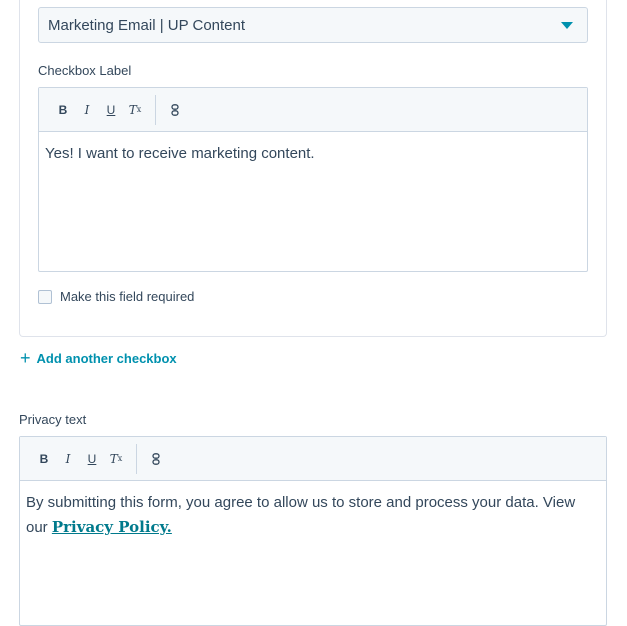 The image size is (627, 626). I want to click on caret-down-icon, so click(567, 25).